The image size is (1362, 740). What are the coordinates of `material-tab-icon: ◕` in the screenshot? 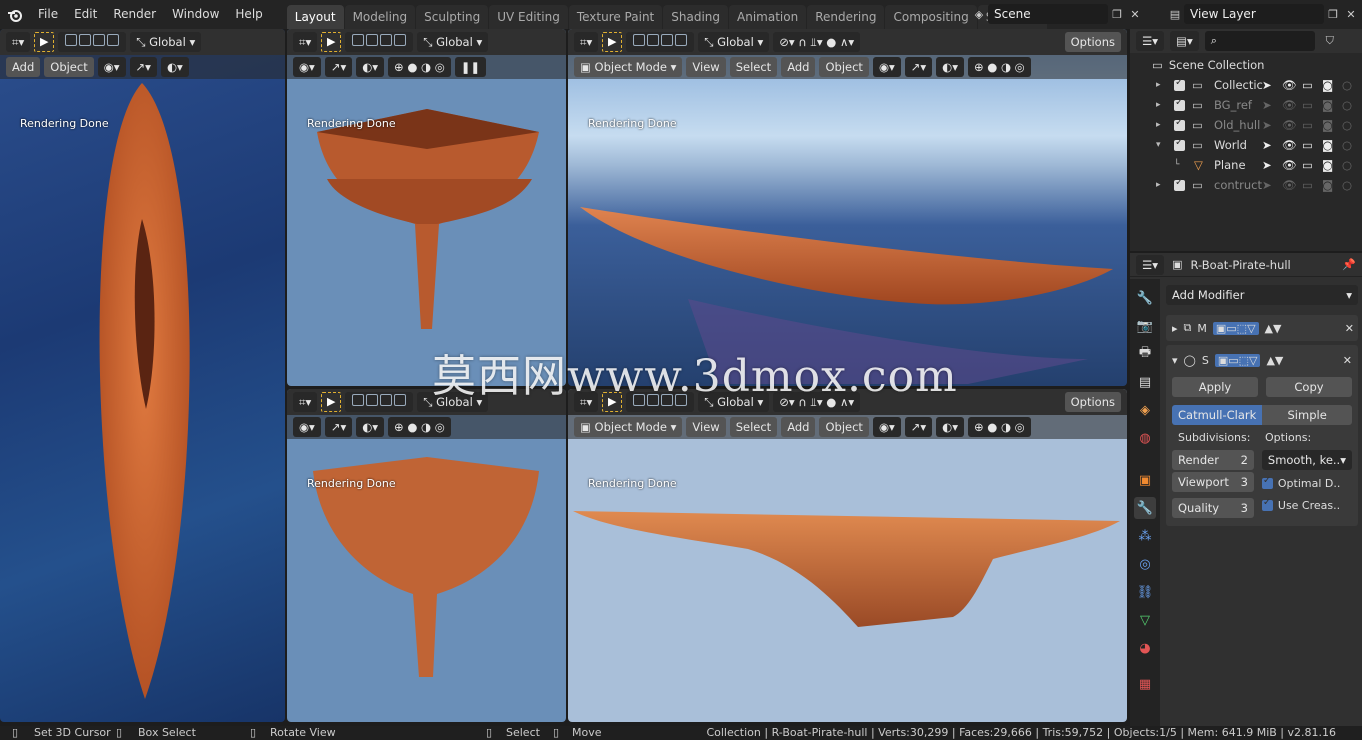 It's located at (1145, 648).